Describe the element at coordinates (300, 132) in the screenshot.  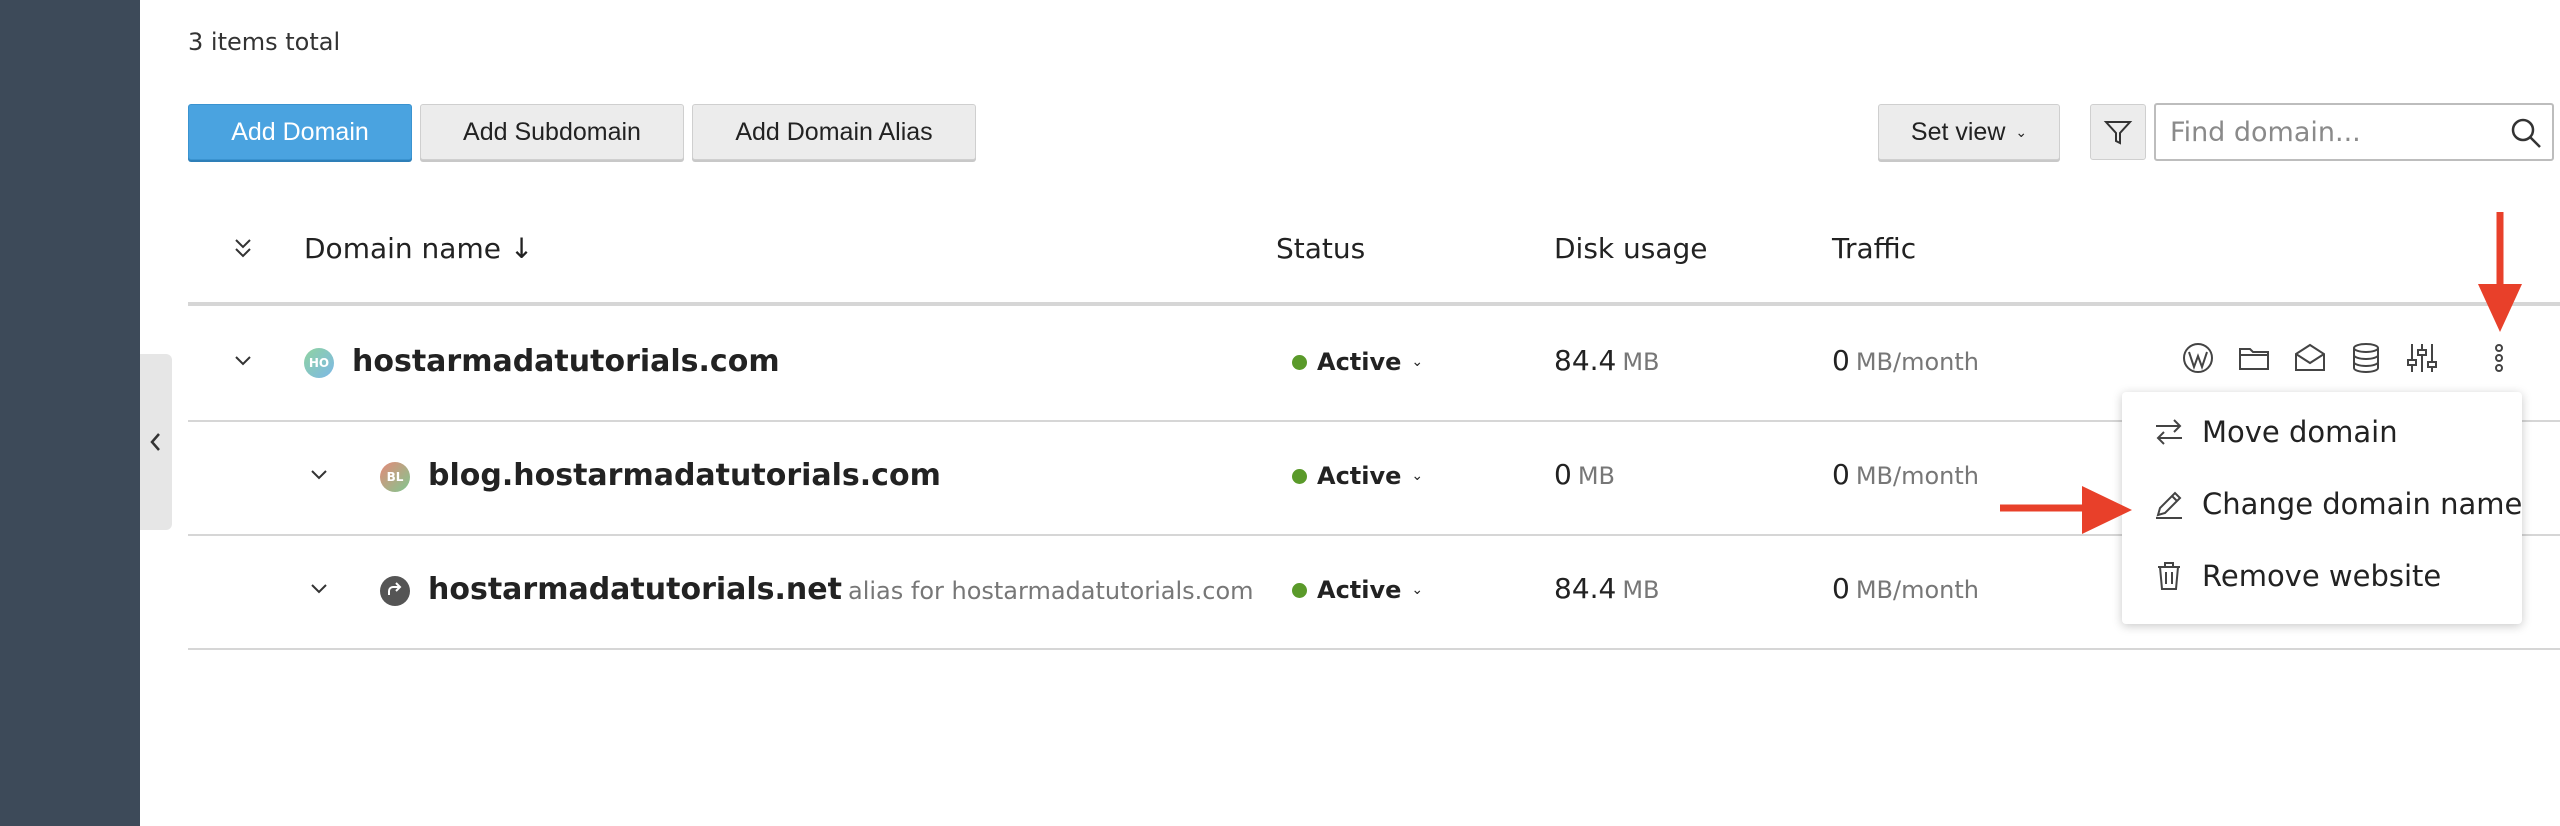
I see `add-domain-button: Add Domain` at that location.